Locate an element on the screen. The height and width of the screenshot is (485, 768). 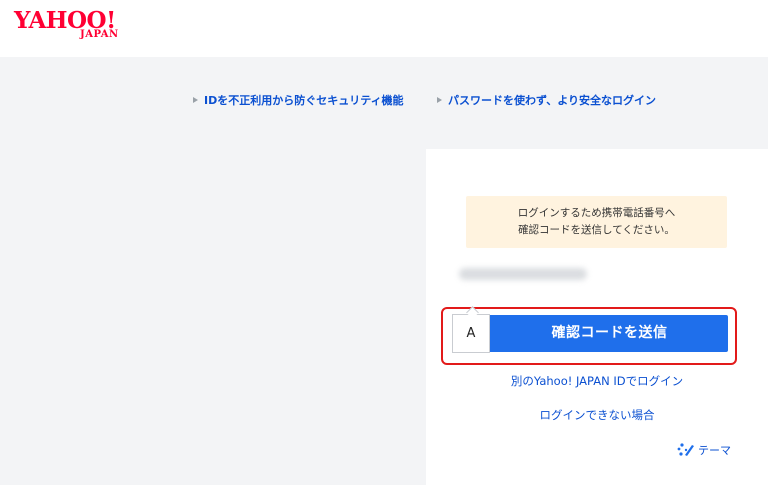
feature-links: IDを不正利用から防ぐセキュリティ機能 パスワードを使わず、より安全なログイン is located at coordinates (384, 100).